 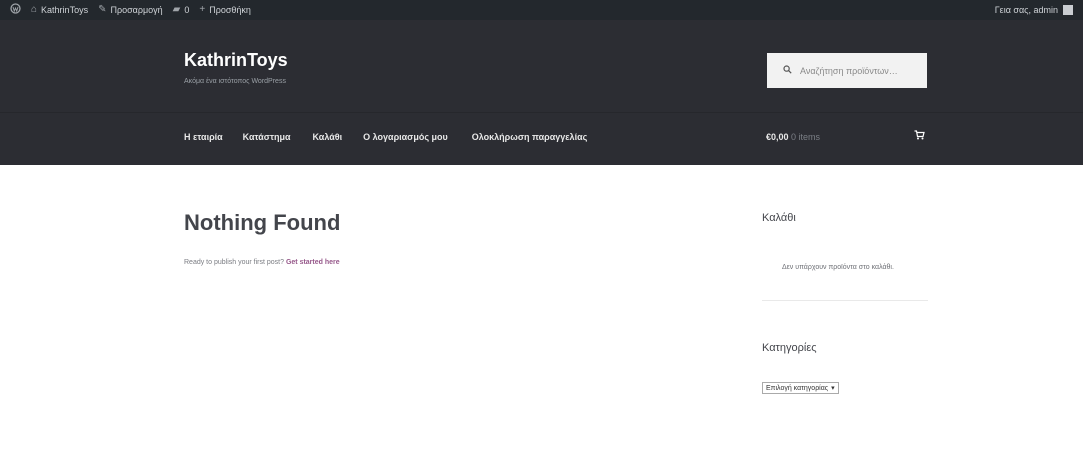 What do you see at coordinates (405, 137) in the screenshot?
I see `nav-item-my-account: Ο λογαριασμός μου` at bounding box center [405, 137].